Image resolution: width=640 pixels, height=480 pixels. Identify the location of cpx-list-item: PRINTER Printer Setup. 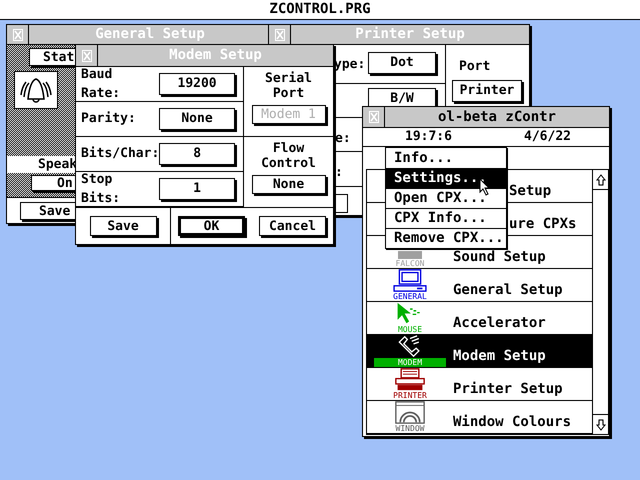
(479, 384).